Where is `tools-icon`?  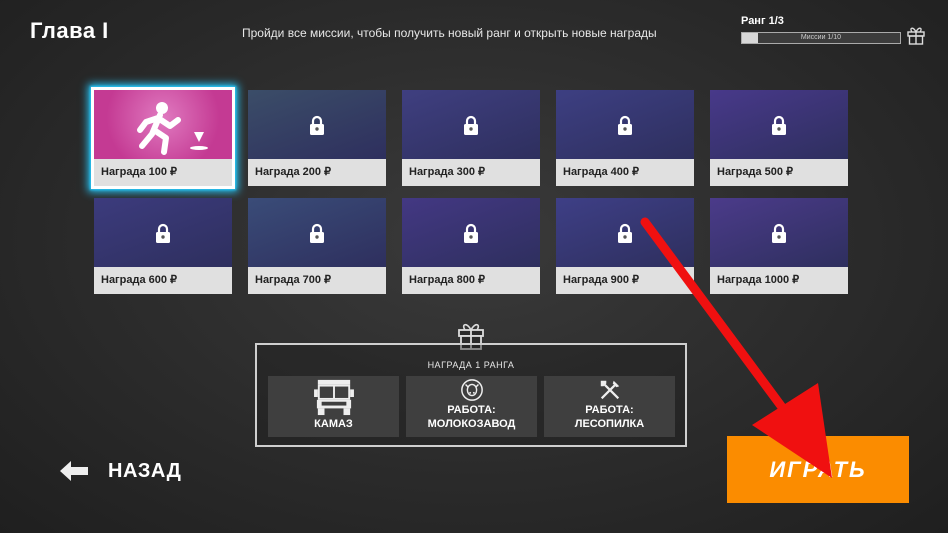
tools-icon is located at coordinates (609, 390).